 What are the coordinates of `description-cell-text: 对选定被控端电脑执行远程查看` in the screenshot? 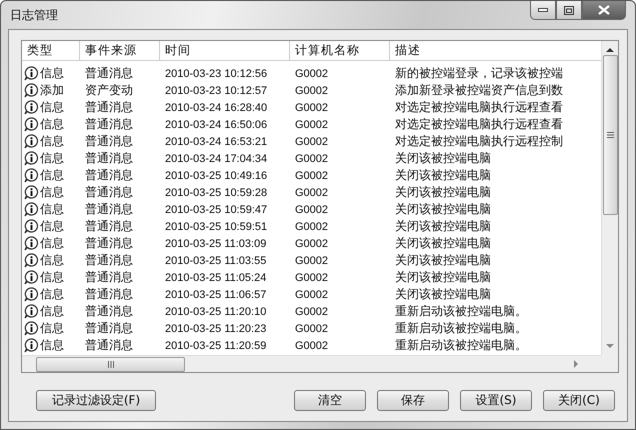 It's located at (479, 107).